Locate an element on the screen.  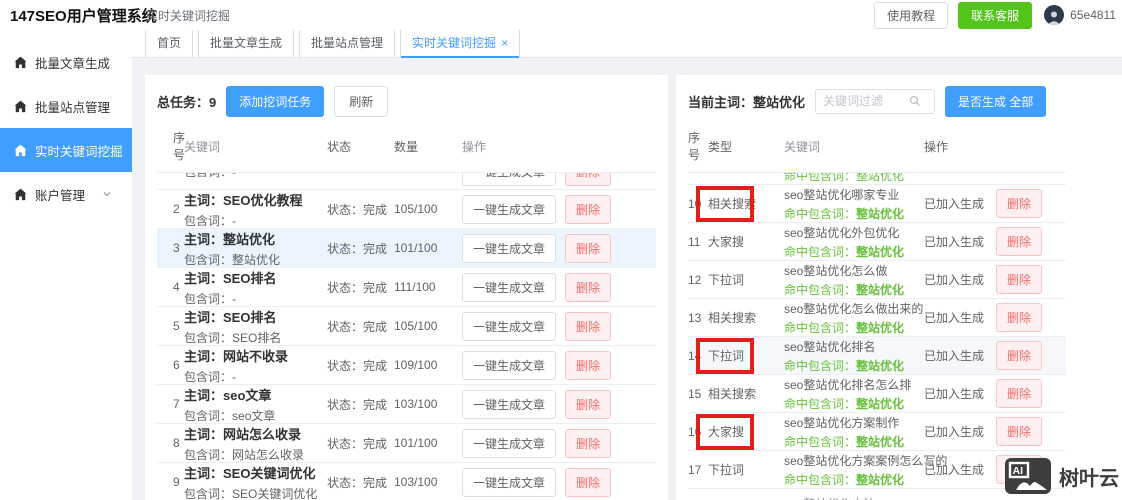
total-tasks-label: 总任务：9 is located at coordinates (186, 101).